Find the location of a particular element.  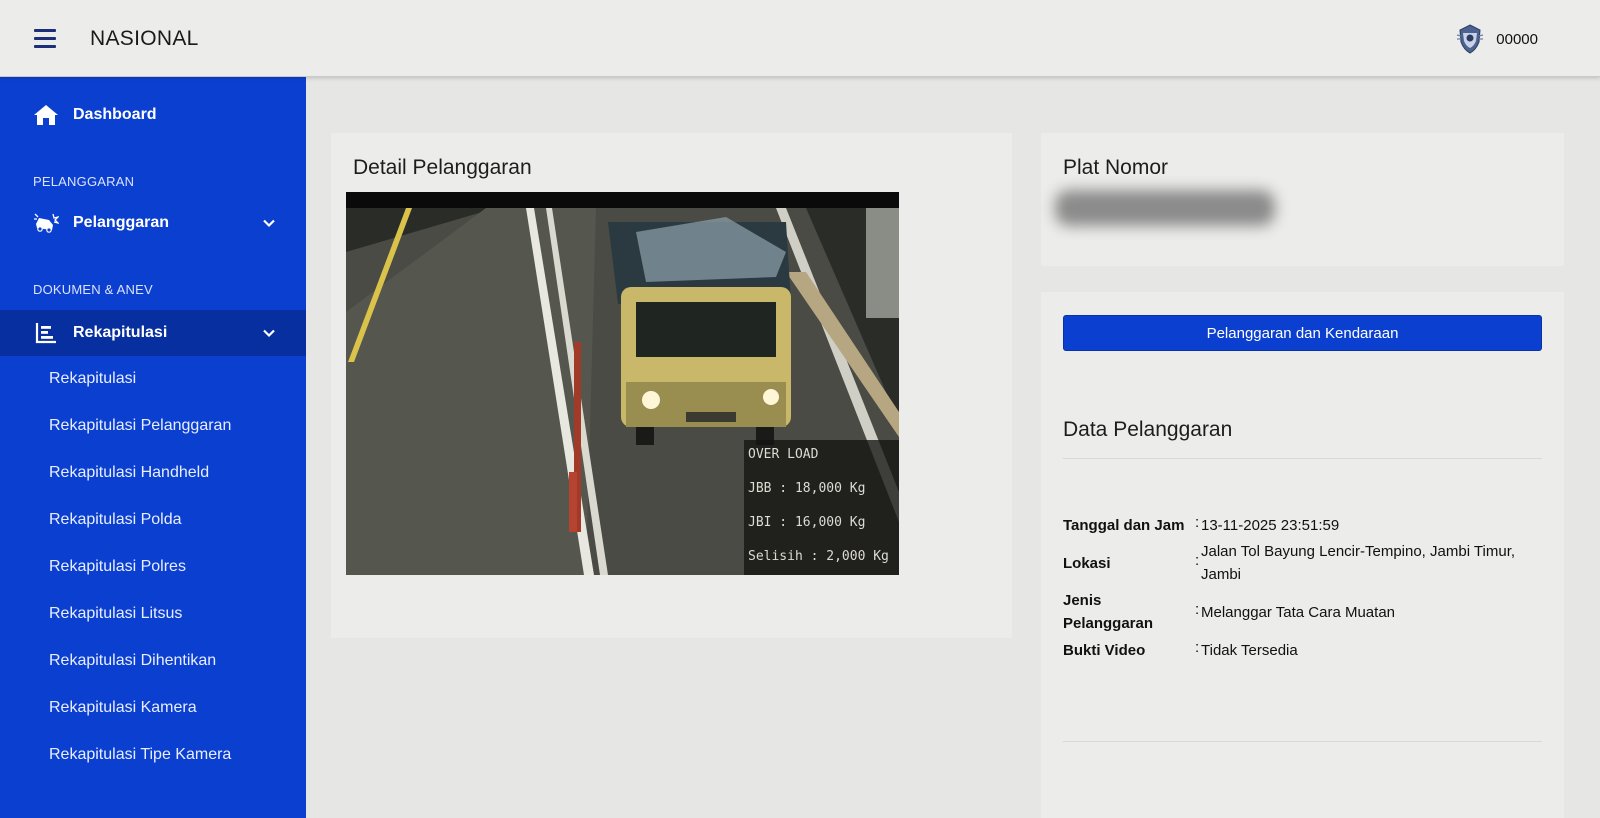

submenu-rekapitulasi-polres: Rekapitulasi Polres is located at coordinates (117, 567).